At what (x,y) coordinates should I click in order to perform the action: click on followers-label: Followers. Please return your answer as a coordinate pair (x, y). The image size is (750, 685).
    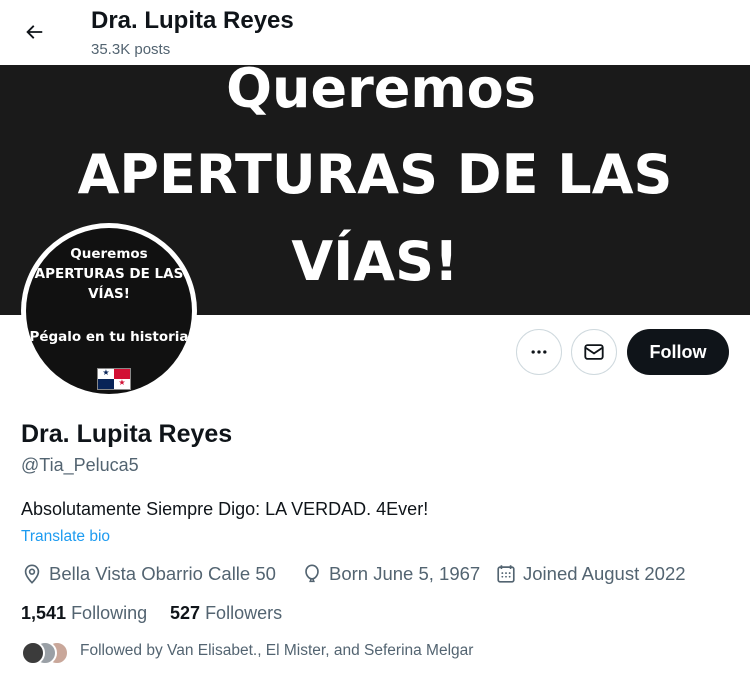
    Looking at the image, I should click on (244, 613).